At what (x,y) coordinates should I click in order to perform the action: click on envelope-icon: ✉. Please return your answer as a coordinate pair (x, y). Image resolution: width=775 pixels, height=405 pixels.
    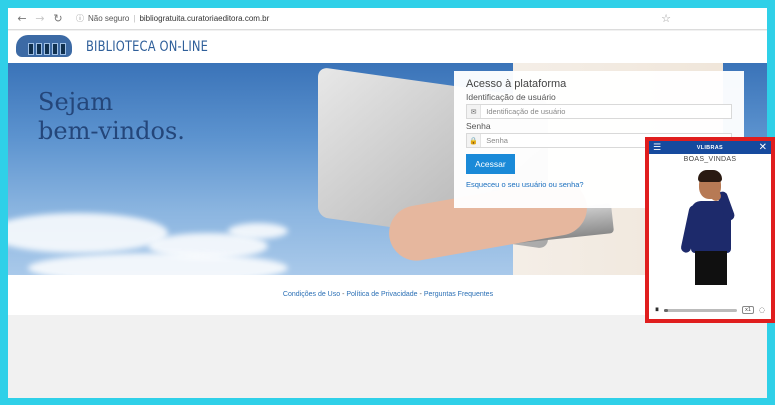
    Looking at the image, I should click on (474, 111).